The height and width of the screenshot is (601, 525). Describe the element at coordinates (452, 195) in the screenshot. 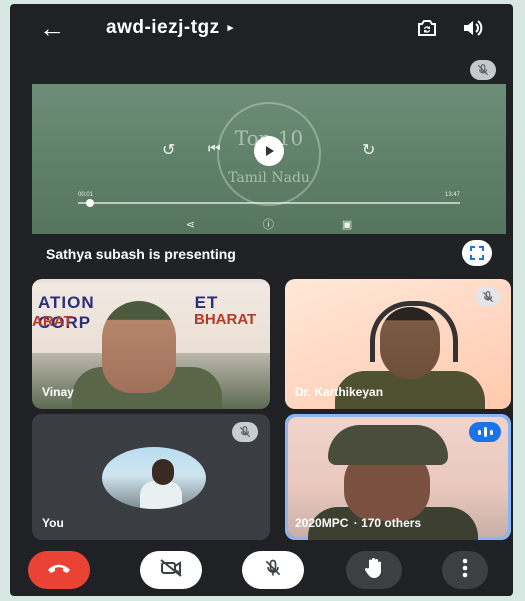

I see `video-duration: 13:47` at that location.